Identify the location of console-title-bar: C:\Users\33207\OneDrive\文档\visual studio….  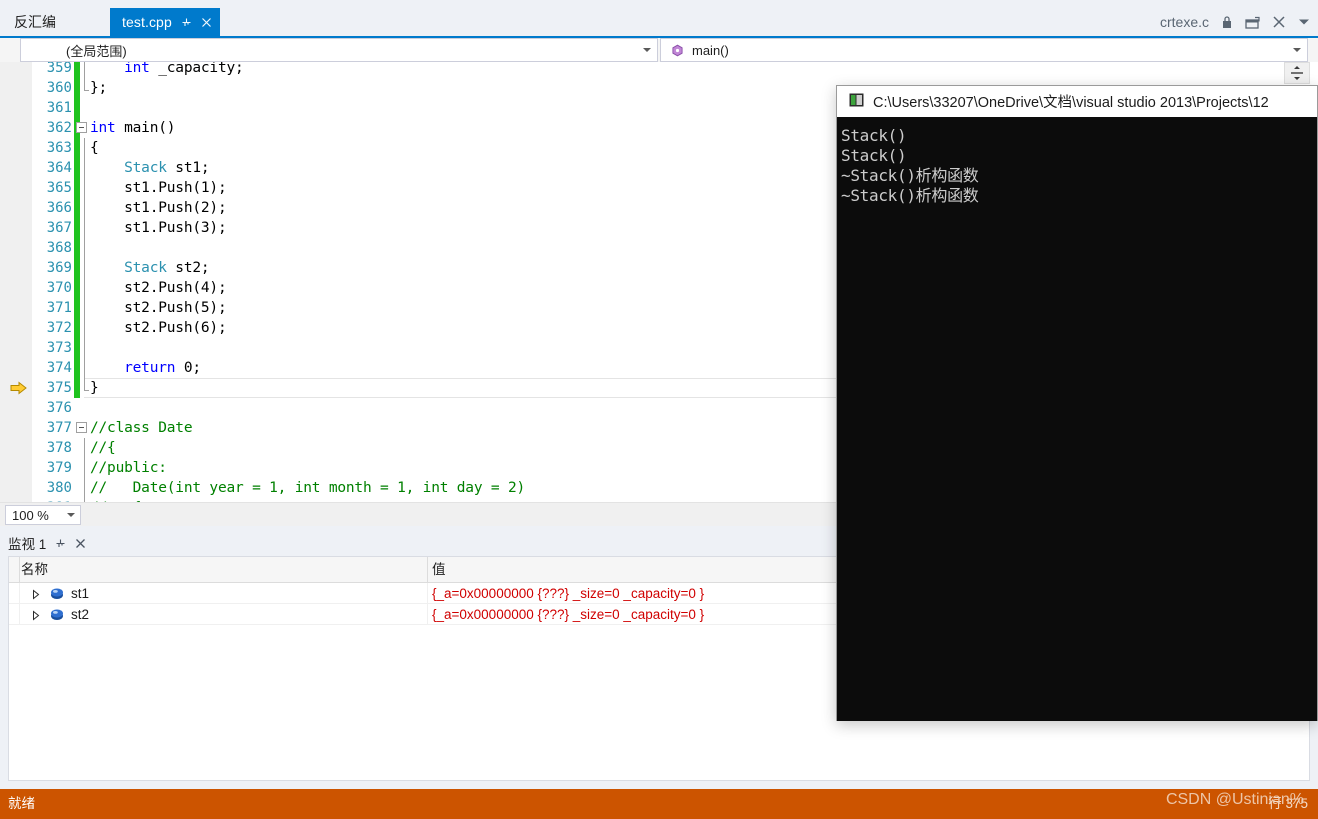
(1077, 101).